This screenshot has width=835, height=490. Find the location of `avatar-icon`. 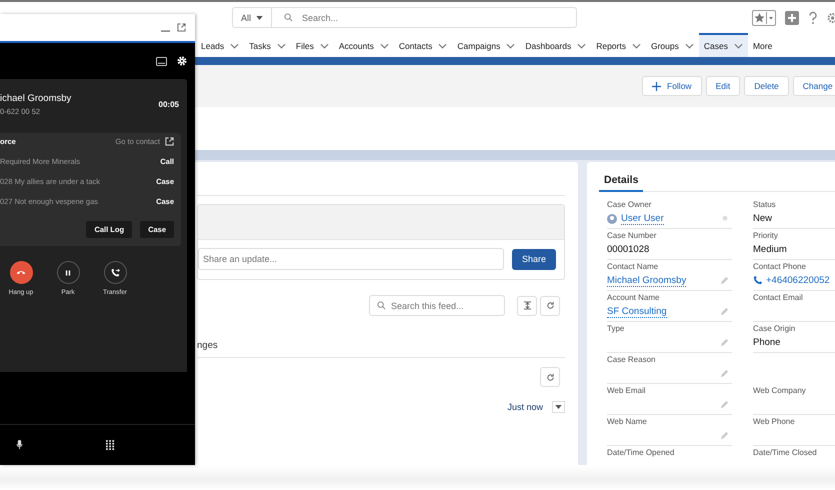

avatar-icon is located at coordinates (612, 219).